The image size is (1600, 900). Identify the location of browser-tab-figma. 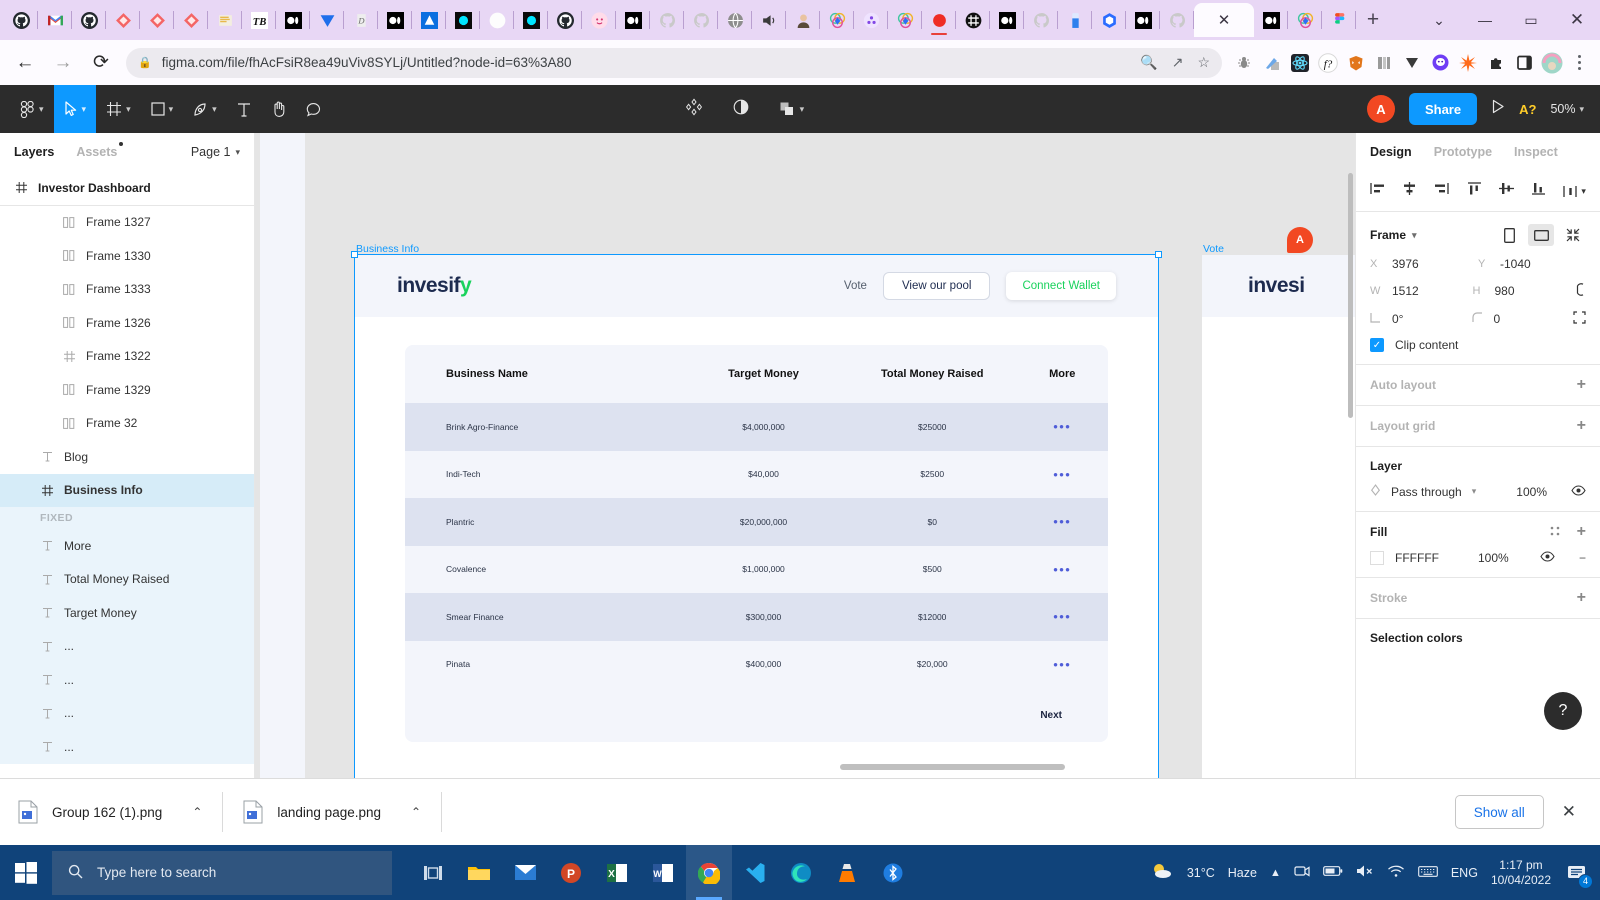
(1339, 20).